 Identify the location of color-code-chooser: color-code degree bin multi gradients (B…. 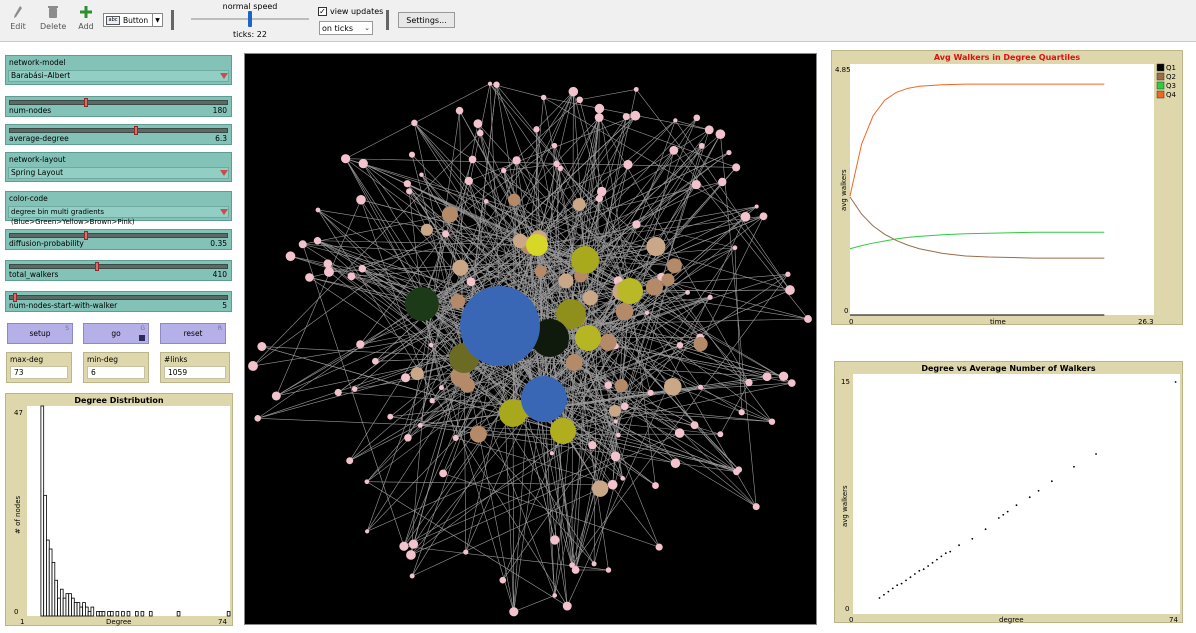
(118, 208).